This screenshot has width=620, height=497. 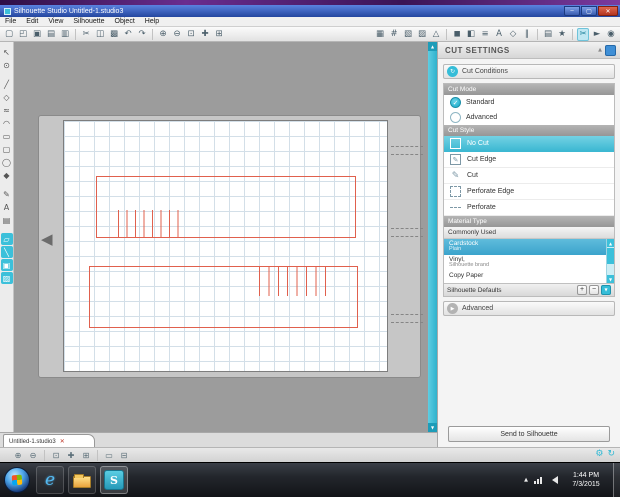 What do you see at coordinates (114, 480) in the screenshot?
I see `taskbar-silhouette-studio: S` at bounding box center [114, 480].